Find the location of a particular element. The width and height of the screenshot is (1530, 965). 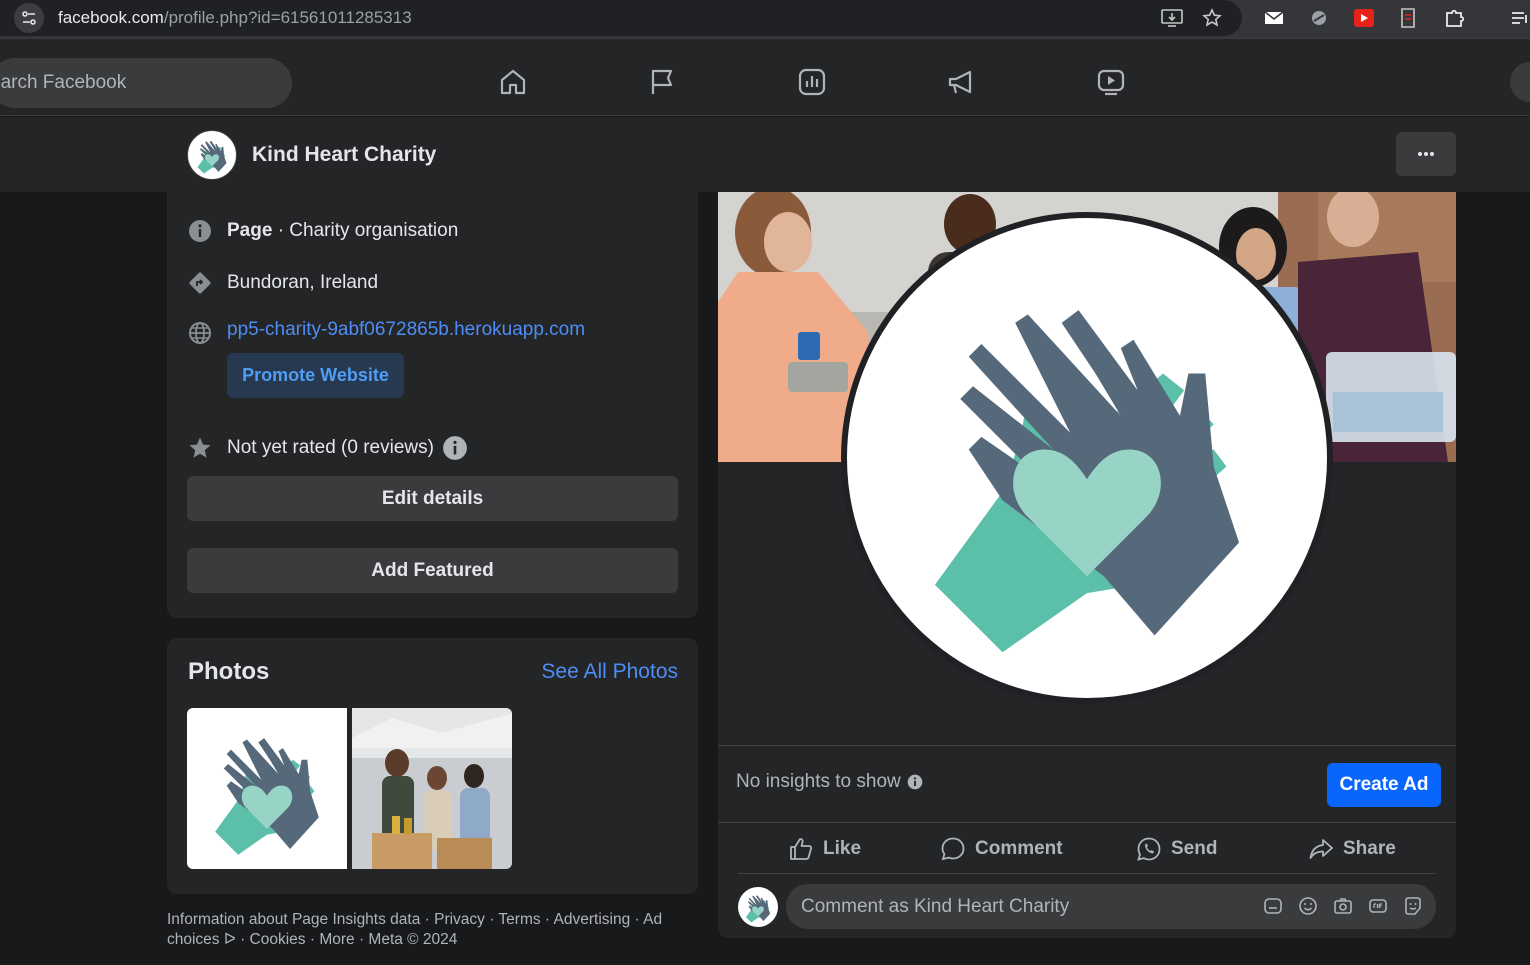

search-placeholder: earch Facebook is located at coordinates (63, 82).